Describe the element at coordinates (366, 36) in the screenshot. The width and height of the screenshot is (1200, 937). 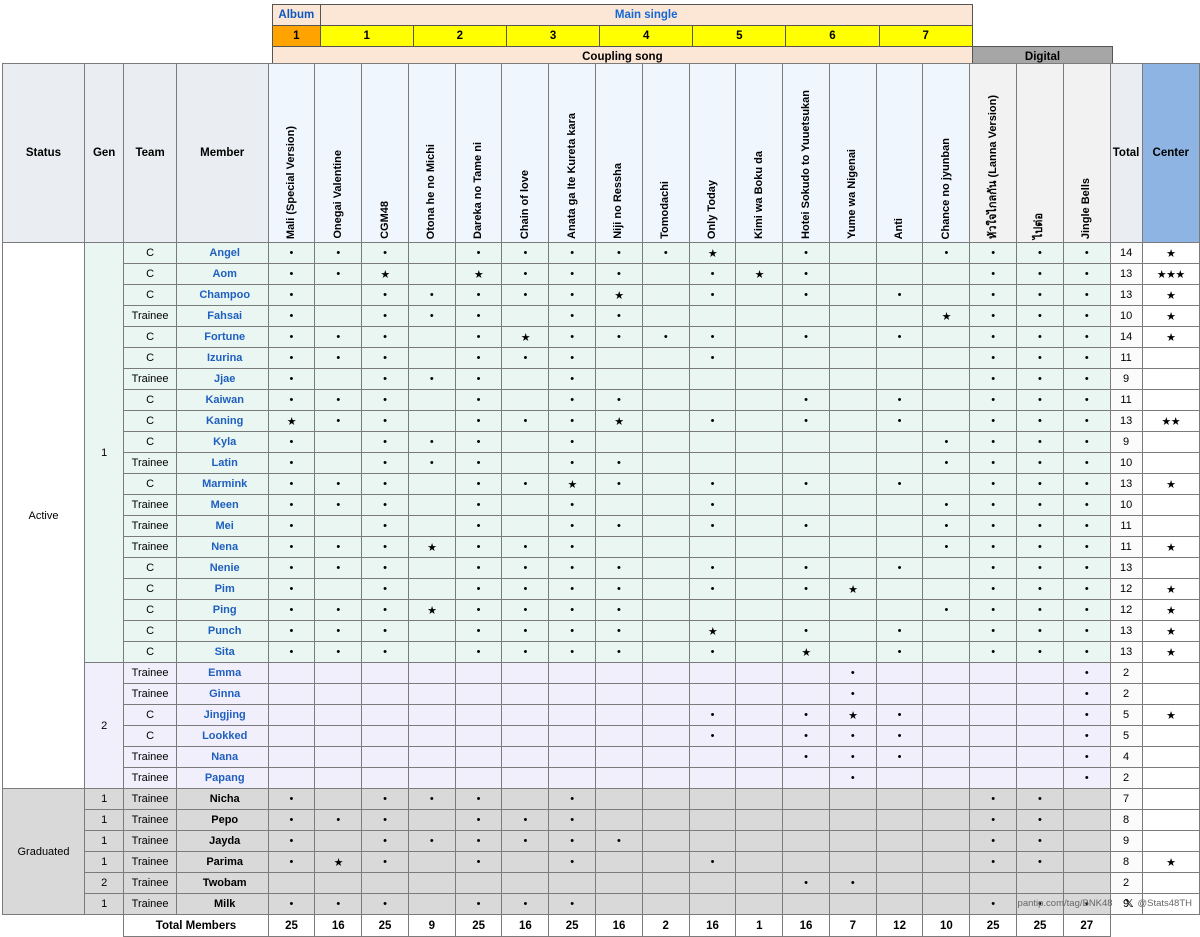
I see `single-number-1: 1` at that location.